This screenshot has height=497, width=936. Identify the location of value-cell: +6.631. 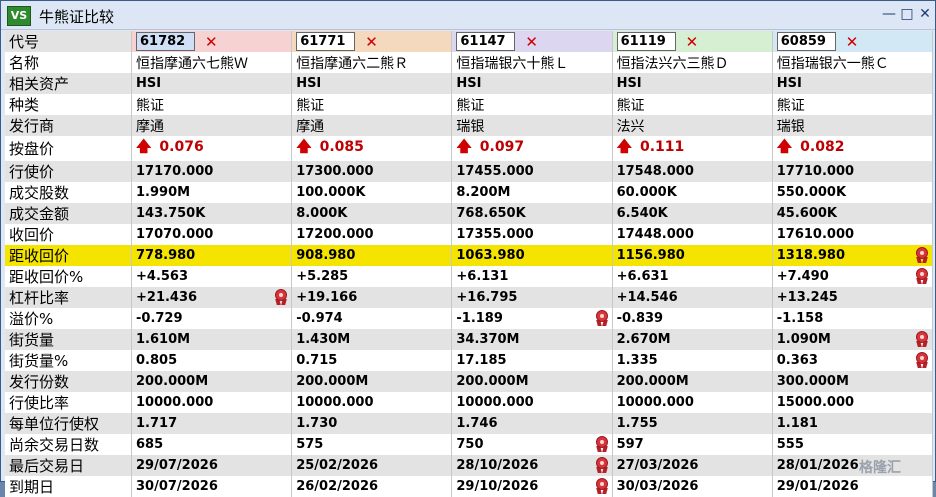
(692, 276).